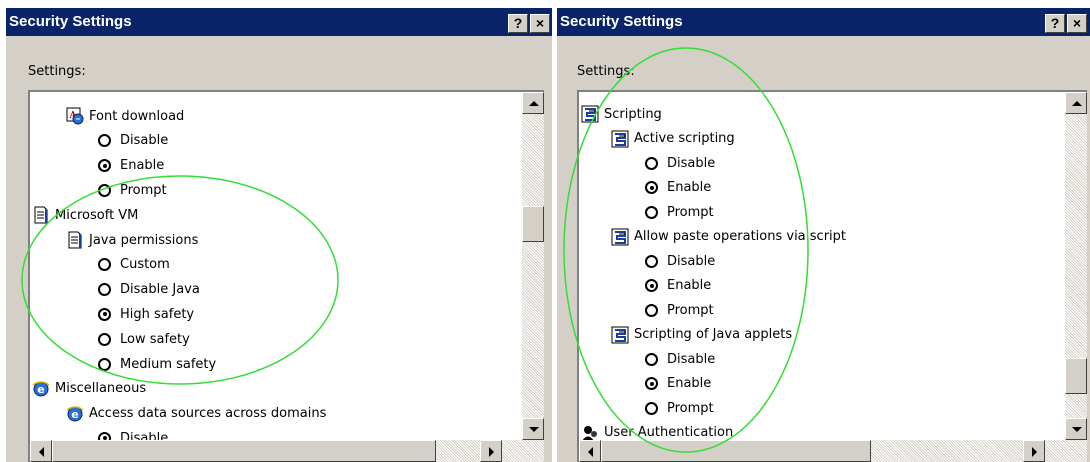  I want to click on radio-option: Medium safety, so click(157, 364).